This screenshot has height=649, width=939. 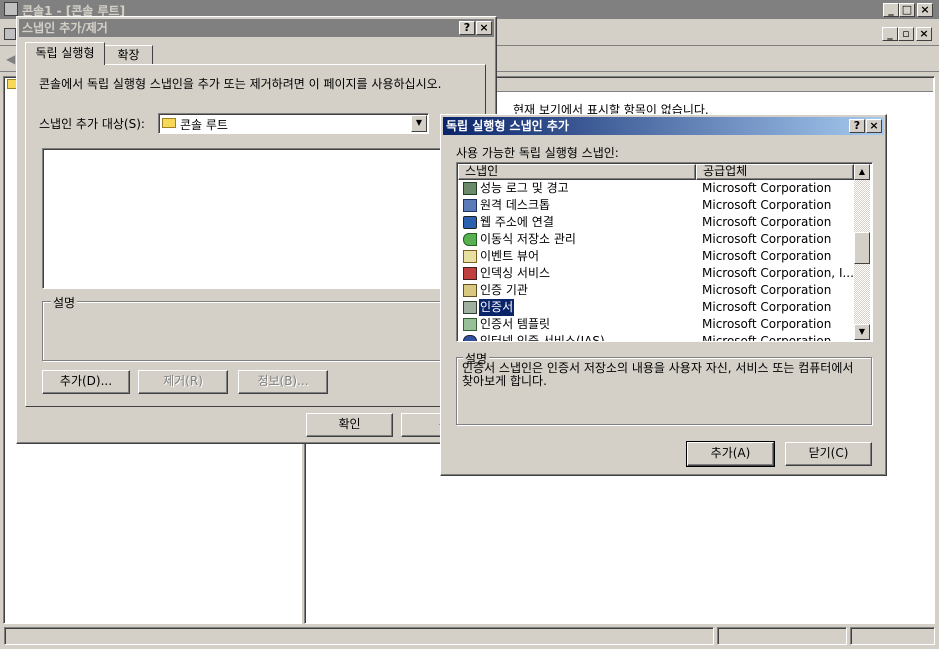 I want to click on ok-button: 확인, so click(x=349, y=425).